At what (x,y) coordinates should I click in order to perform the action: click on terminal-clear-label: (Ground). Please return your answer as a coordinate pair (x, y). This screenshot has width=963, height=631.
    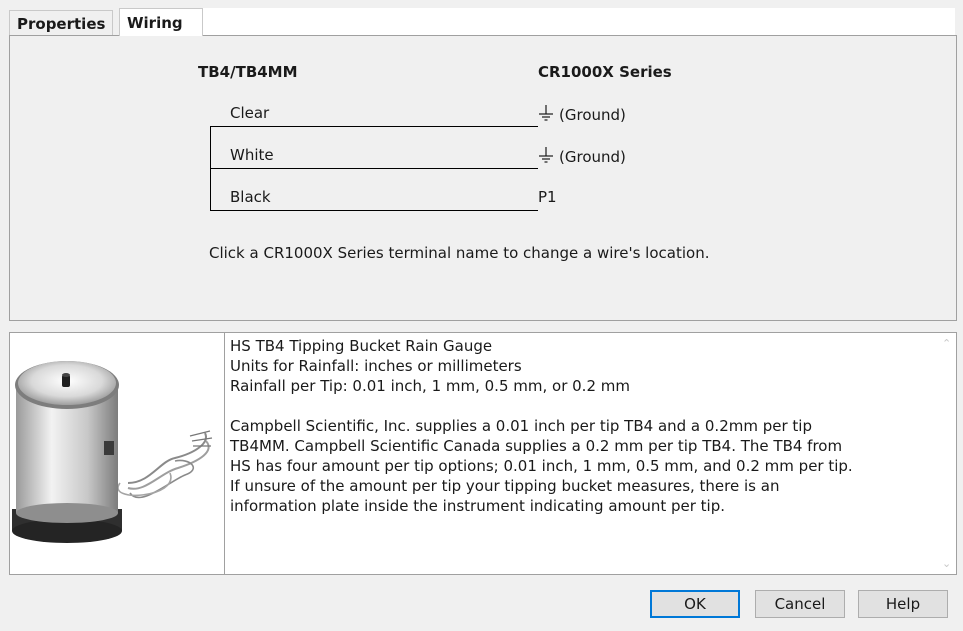
    Looking at the image, I should click on (592, 115).